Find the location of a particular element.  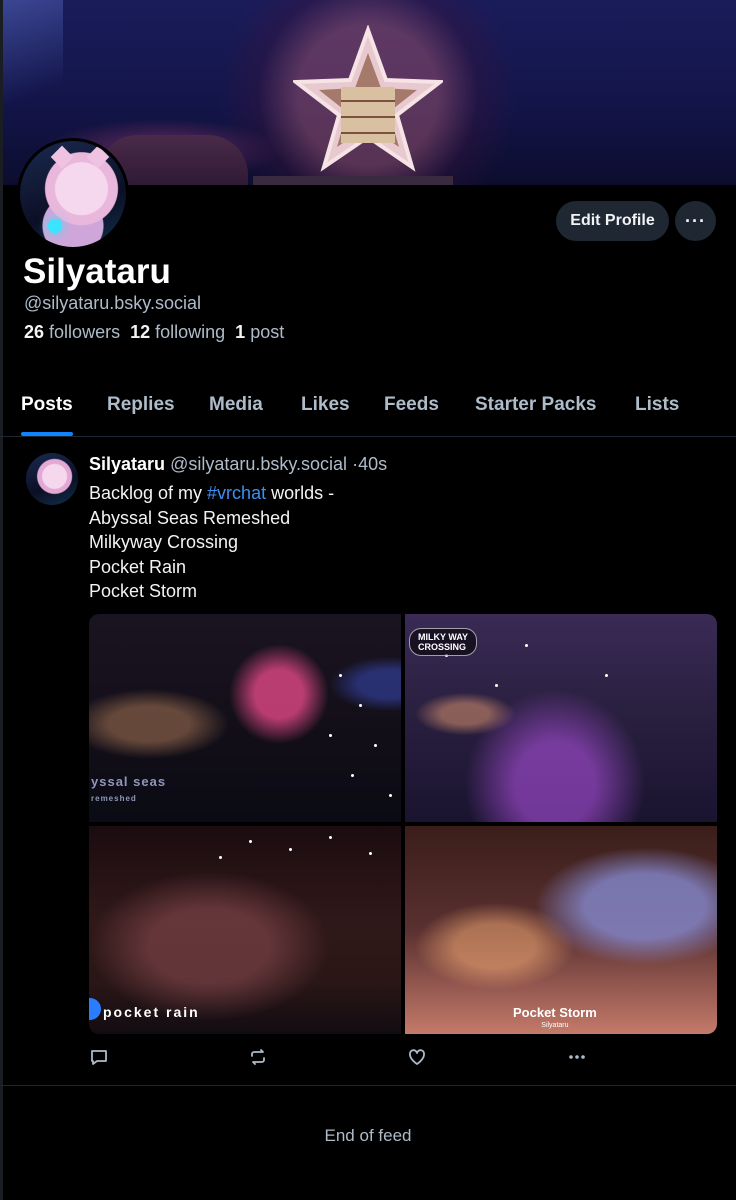

post-timestamp: 40s is located at coordinates (372, 464).